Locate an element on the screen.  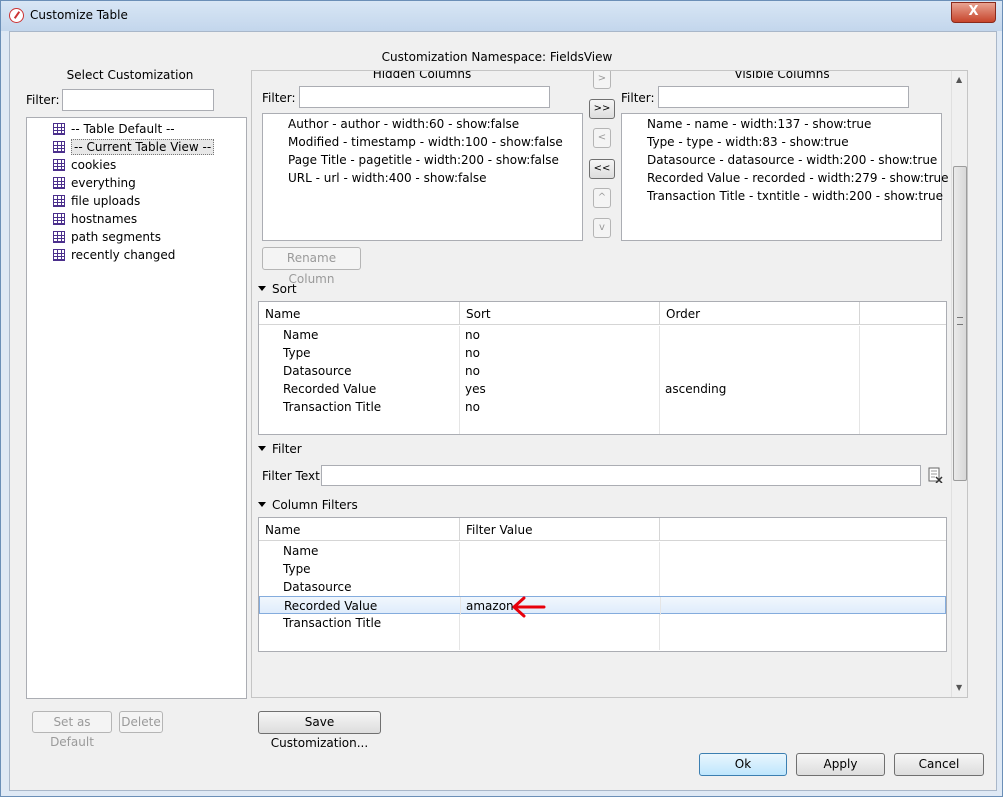
sort-table-row-cell: Recorded Value is located at coordinates (359, 389).